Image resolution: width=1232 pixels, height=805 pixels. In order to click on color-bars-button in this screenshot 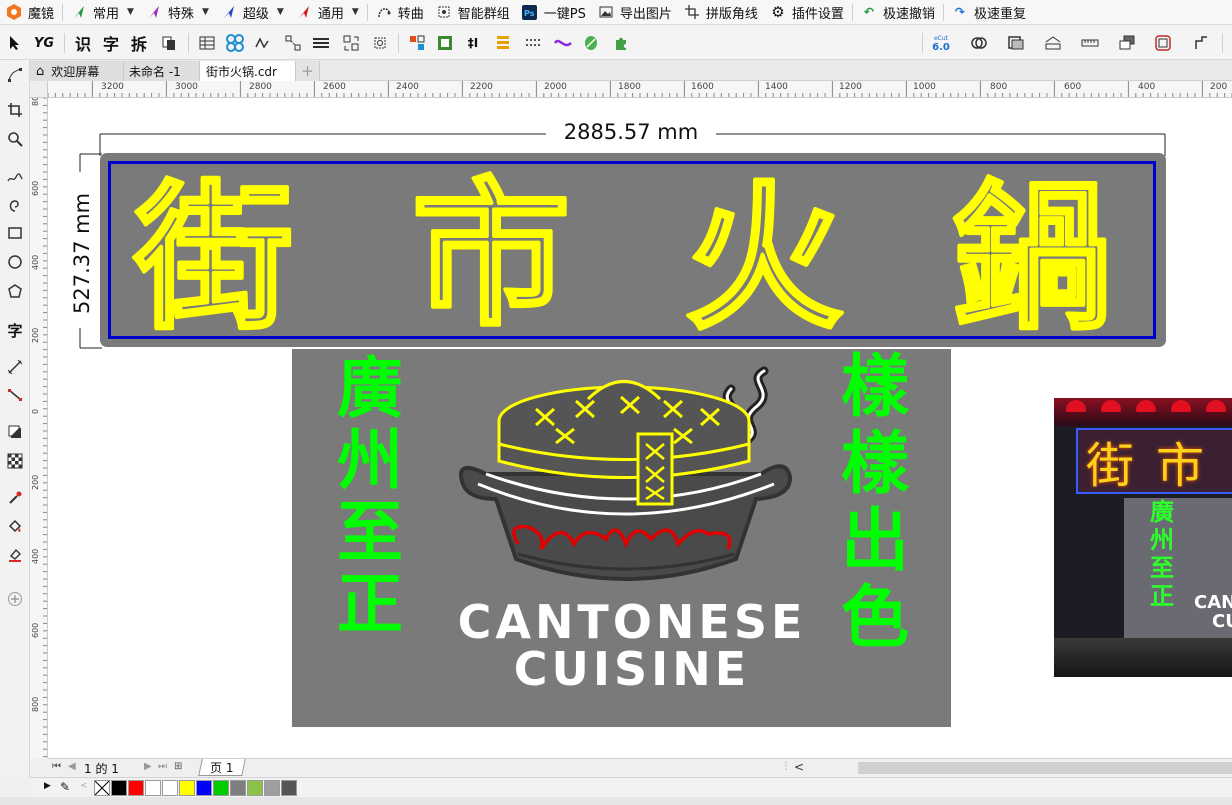, I will do `click(503, 43)`.